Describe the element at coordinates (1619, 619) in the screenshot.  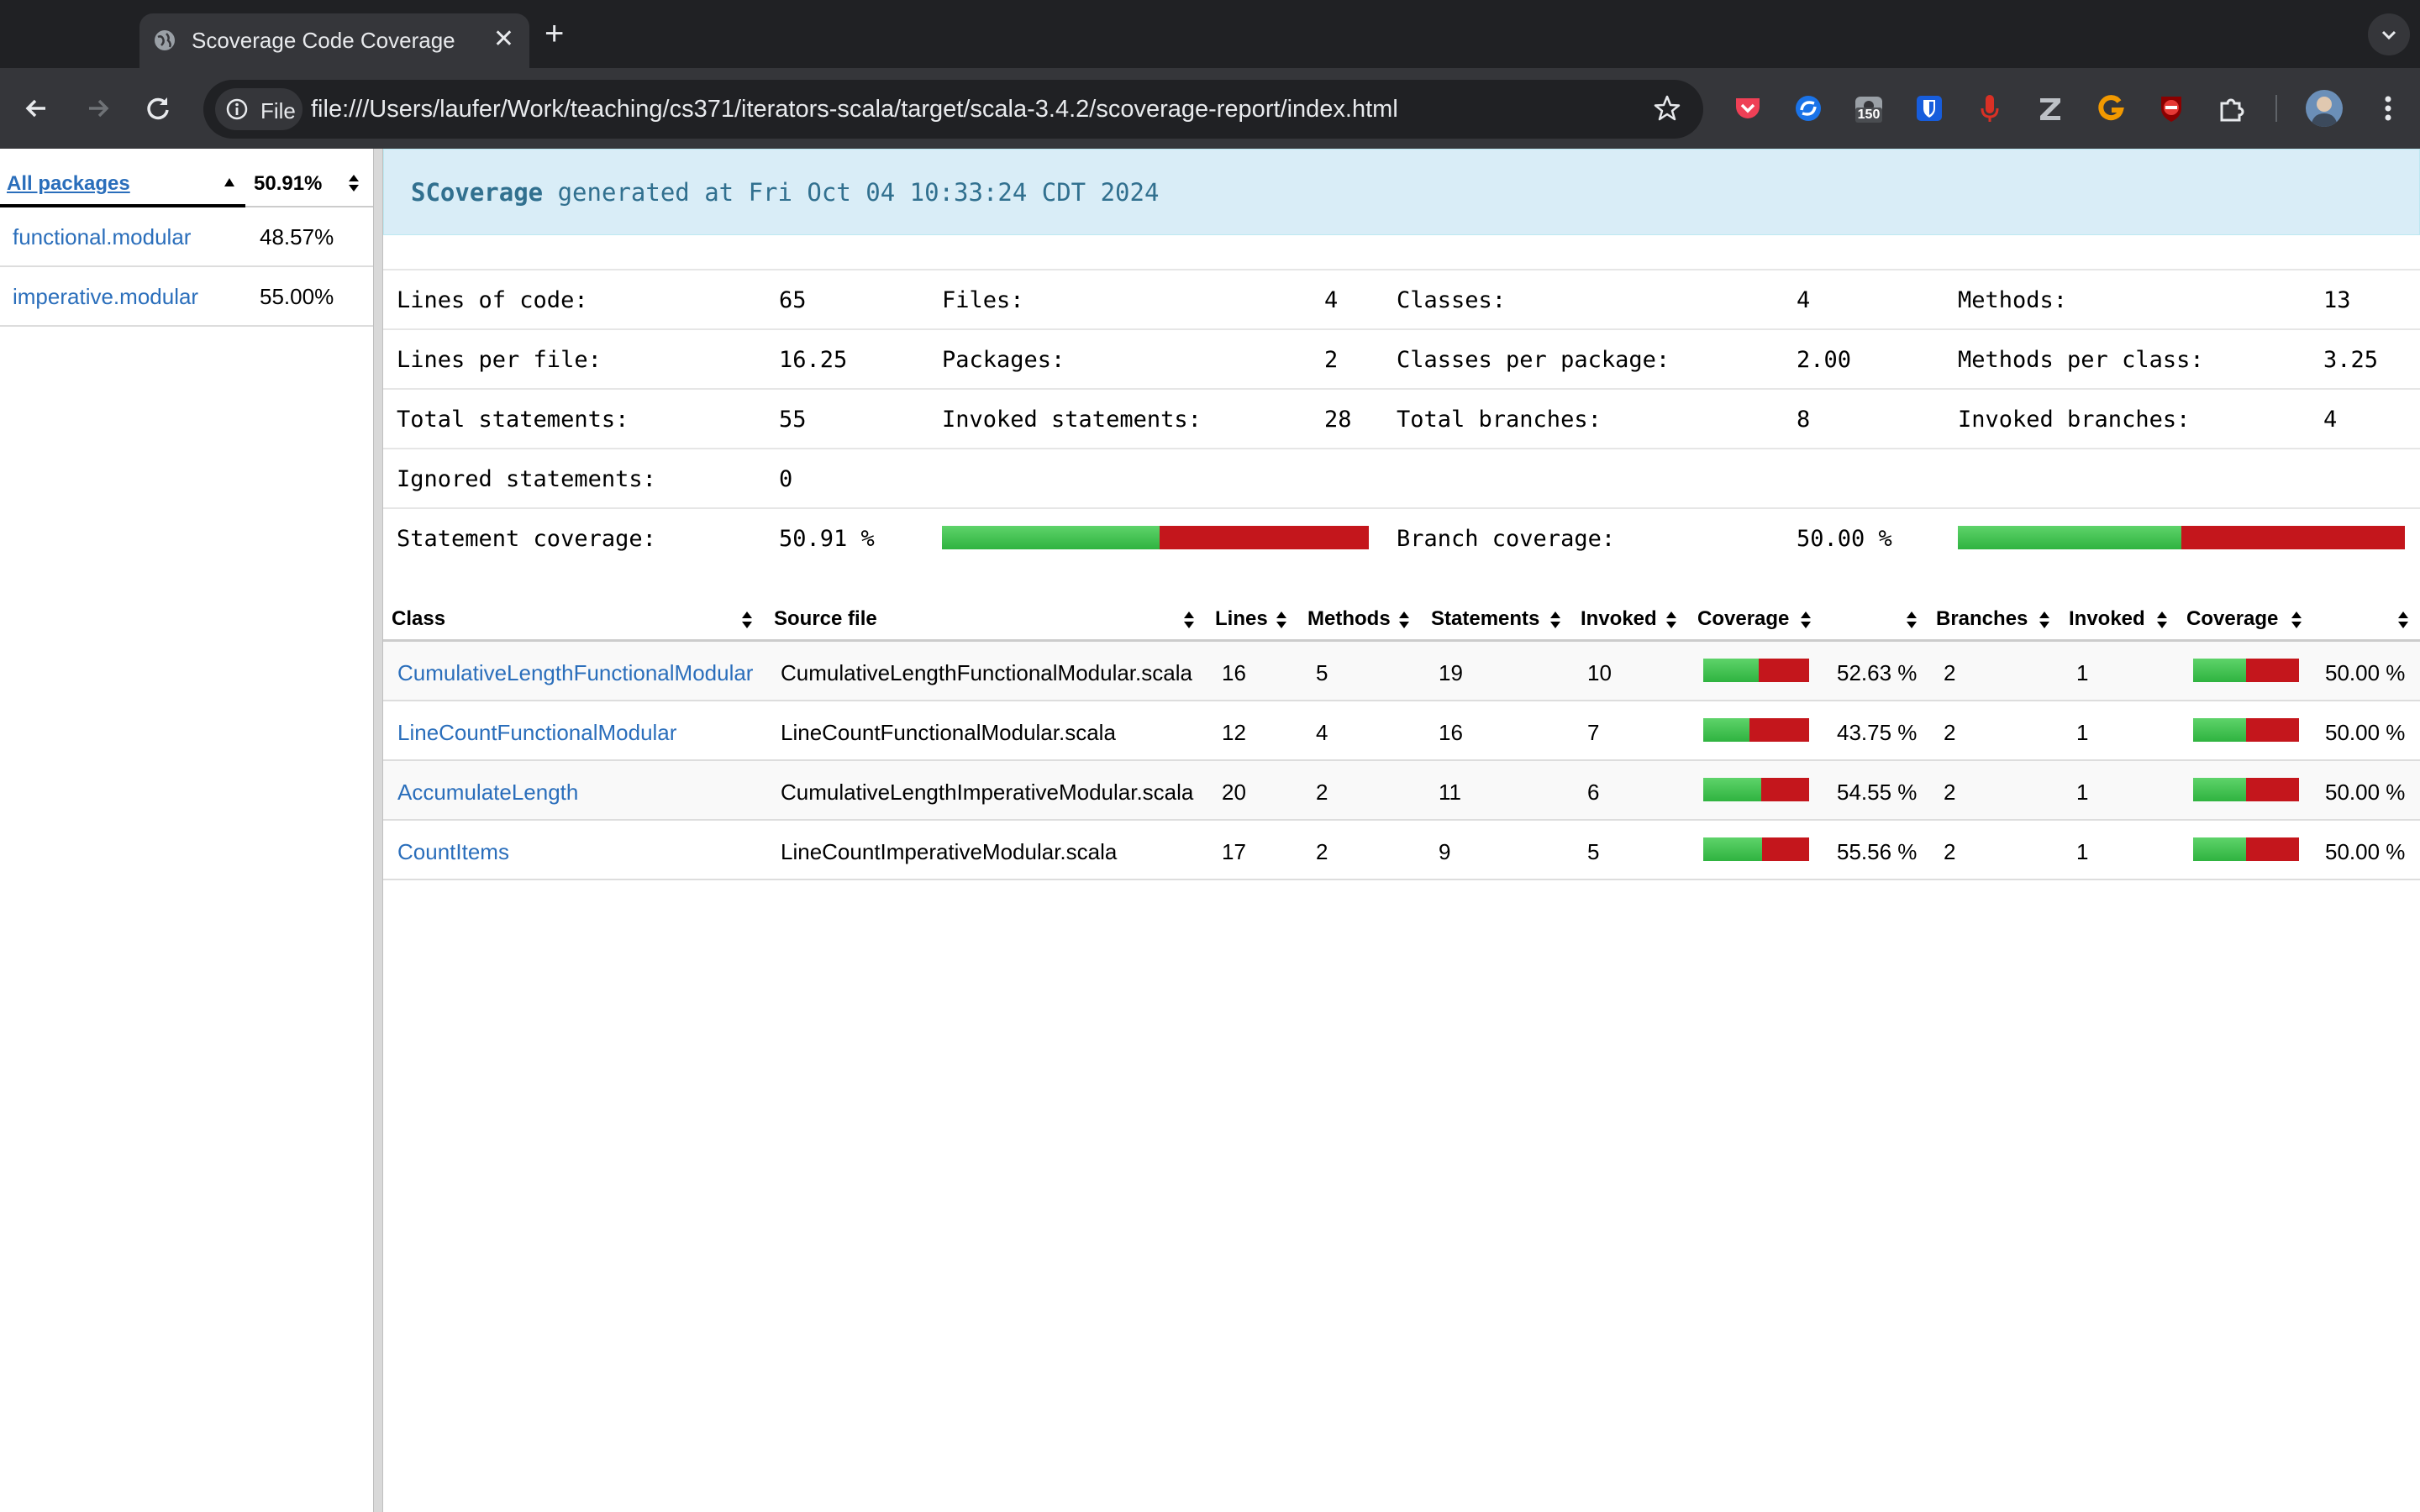
I see `col-invoked: Invoked` at that location.